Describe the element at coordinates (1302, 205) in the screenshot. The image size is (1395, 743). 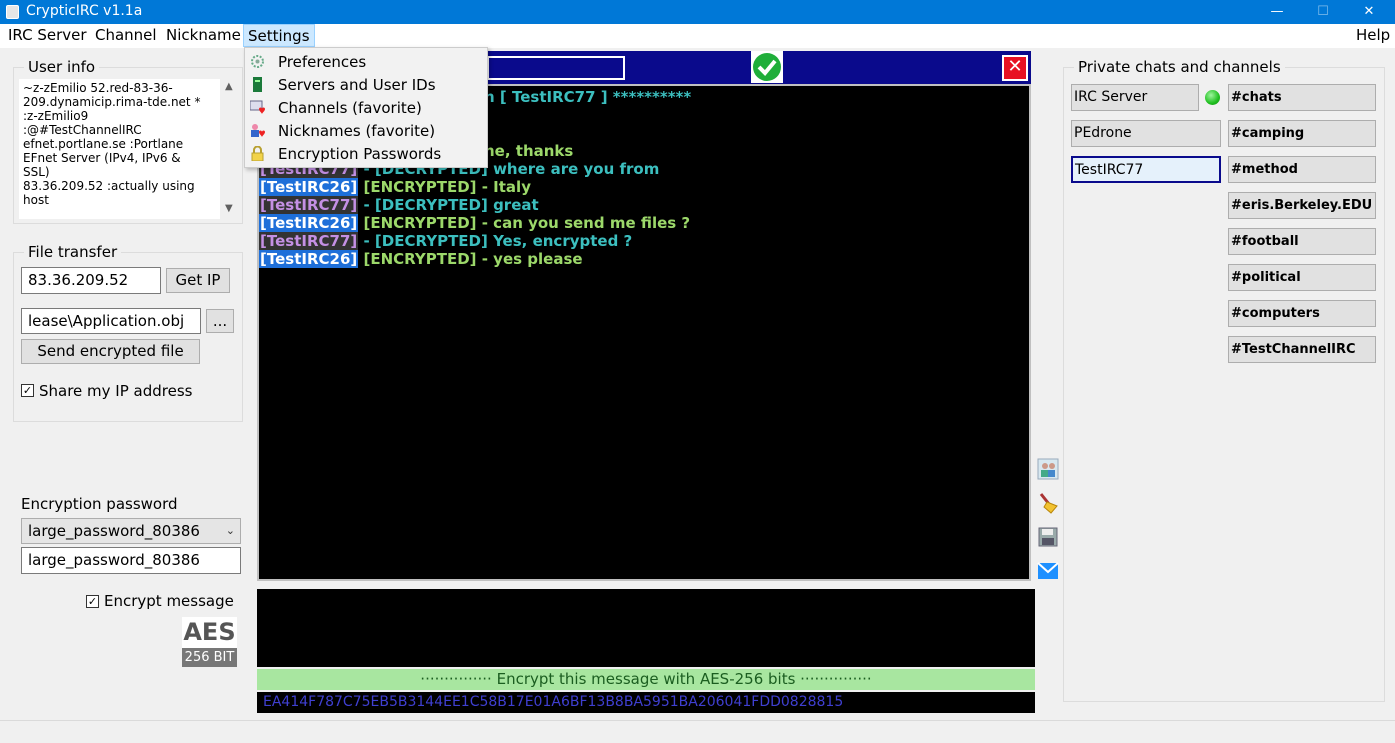
I see `channel-eris-berkeley: #eris.Berkeley.EDU` at that location.